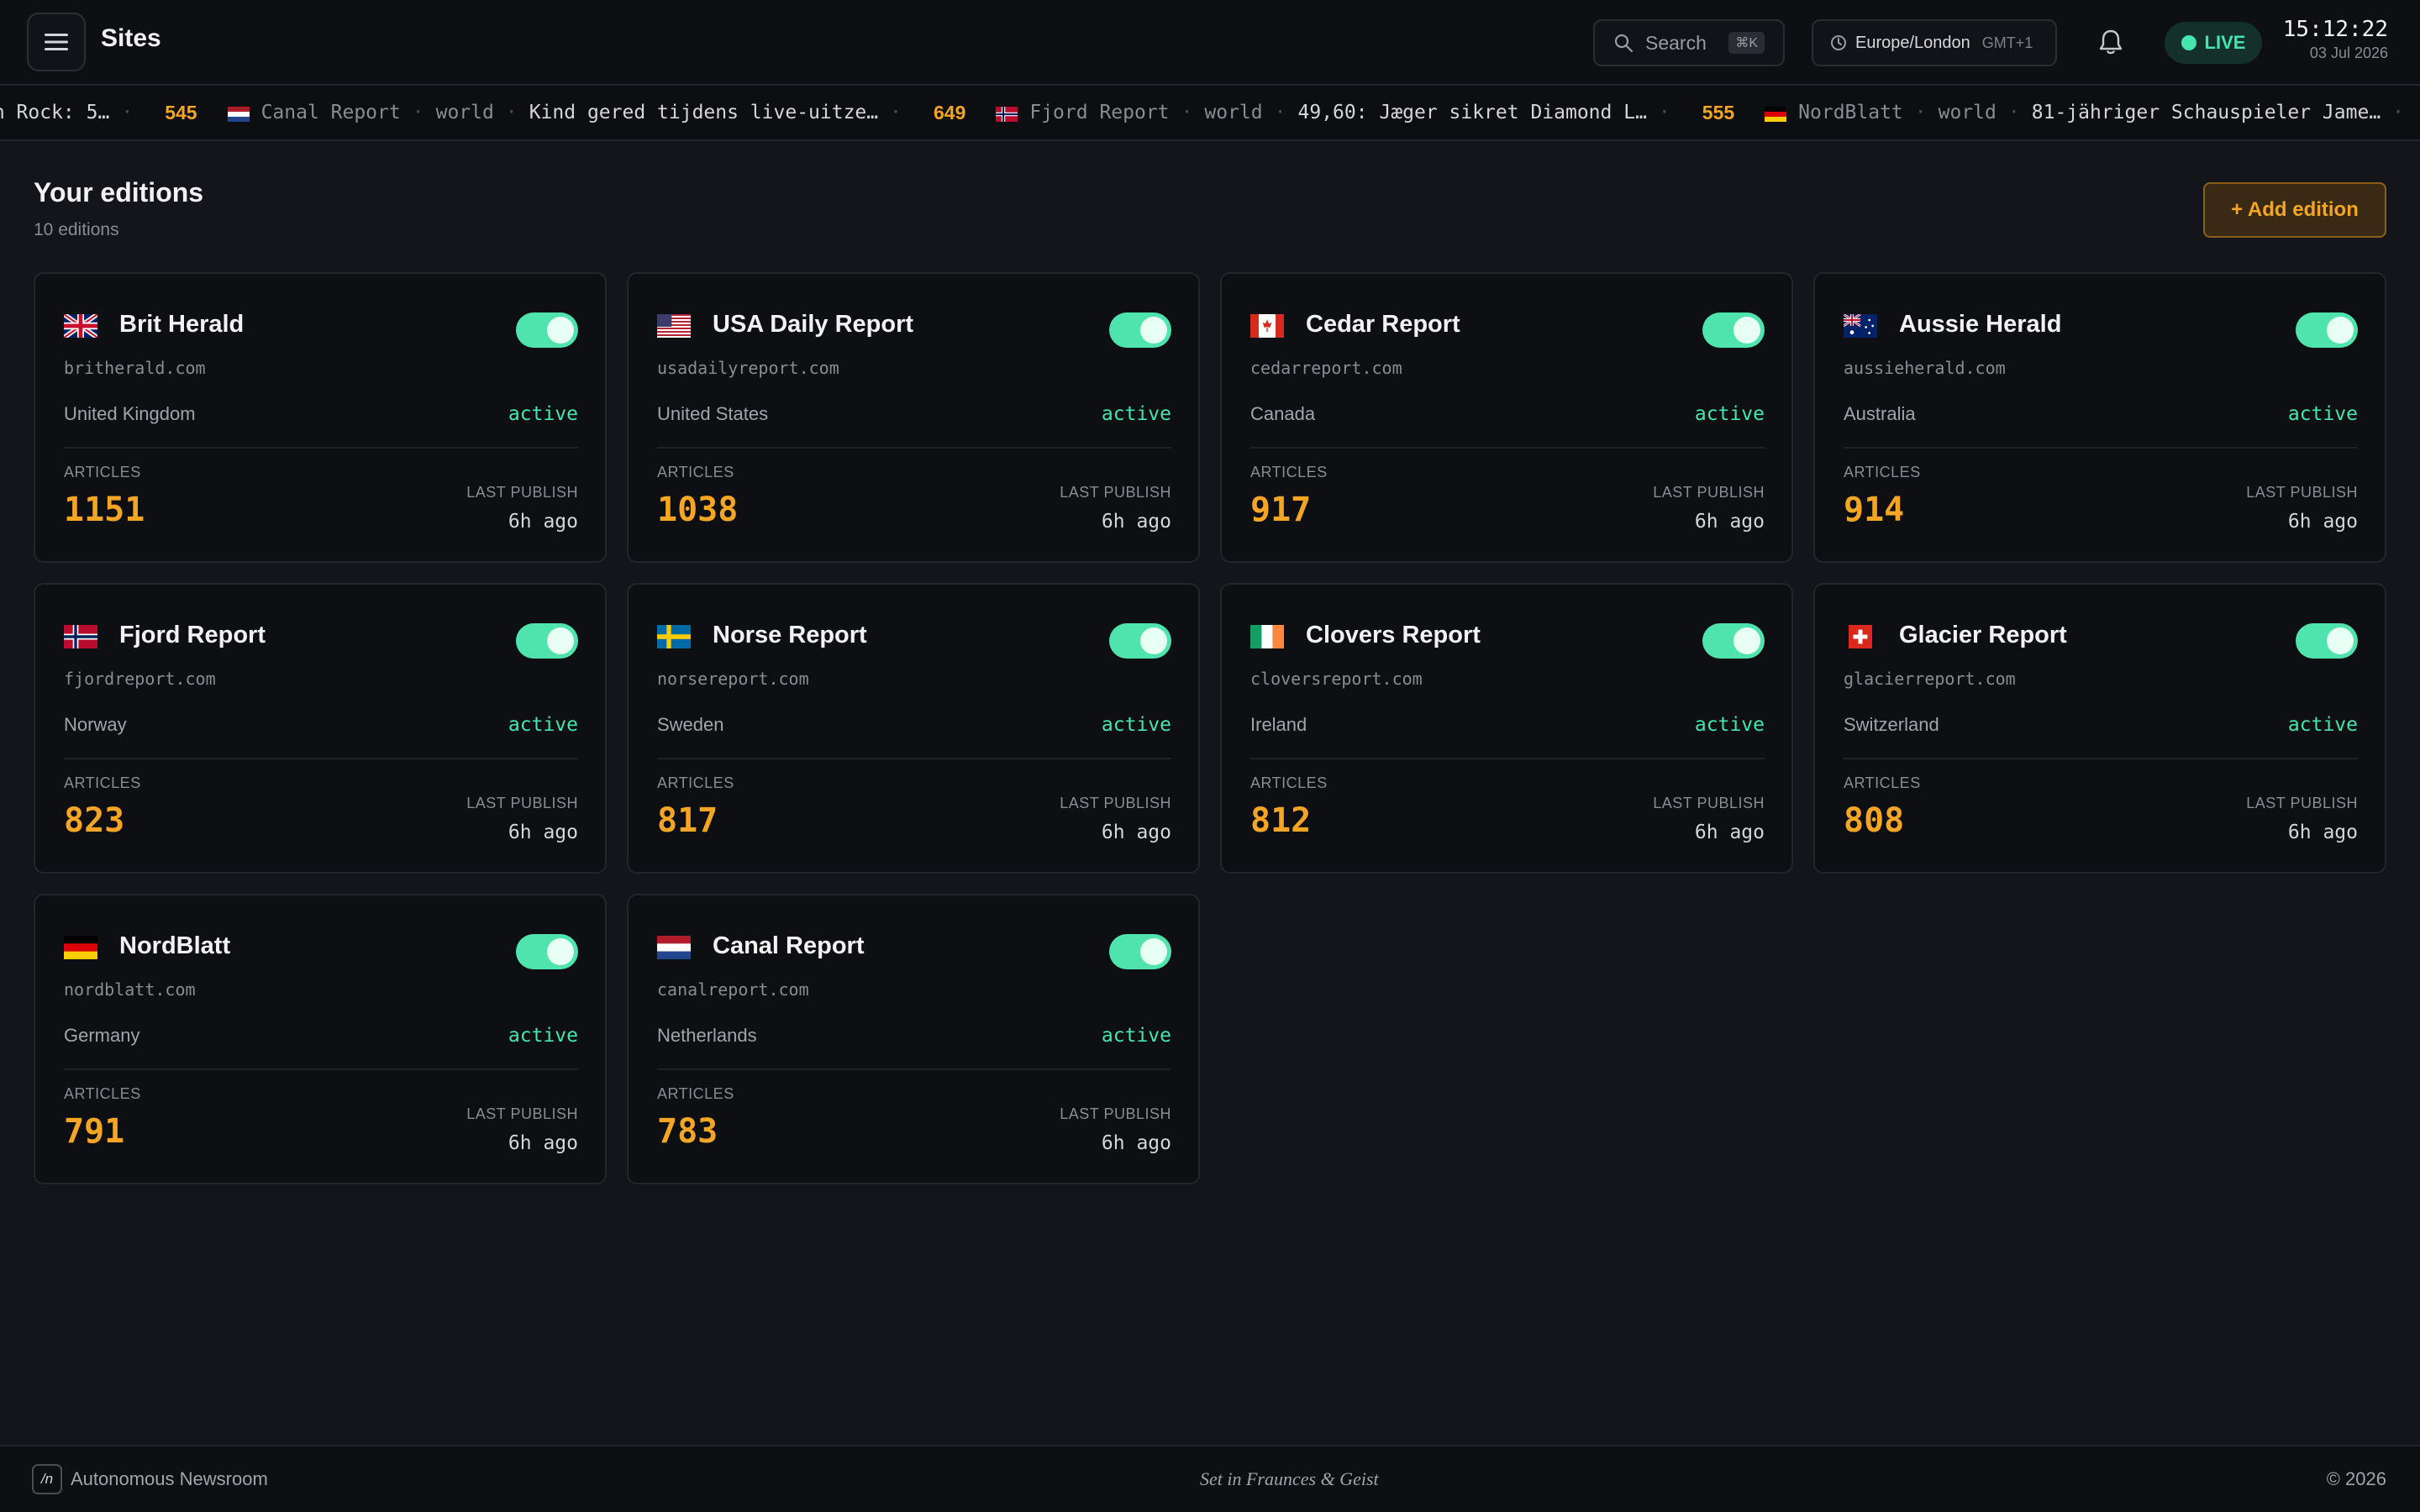  Describe the element at coordinates (2111, 42) in the screenshot. I see `bell-icon` at that location.